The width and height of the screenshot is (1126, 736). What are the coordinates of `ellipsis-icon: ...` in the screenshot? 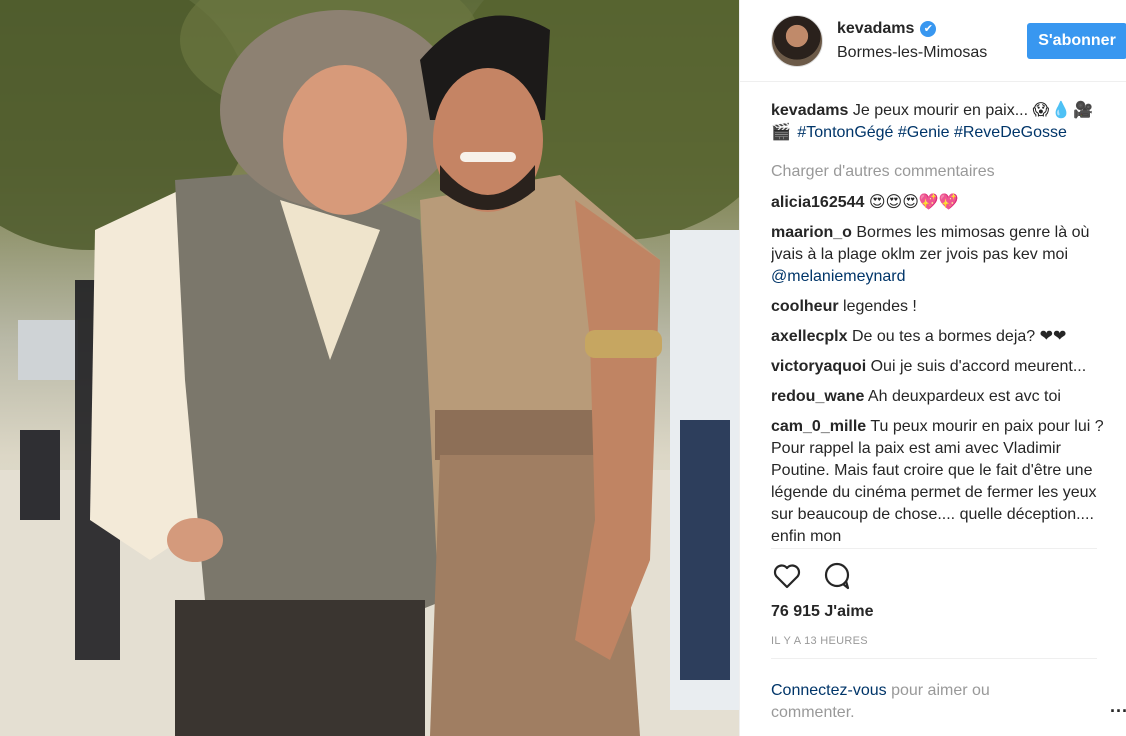 It's located at (1118, 706).